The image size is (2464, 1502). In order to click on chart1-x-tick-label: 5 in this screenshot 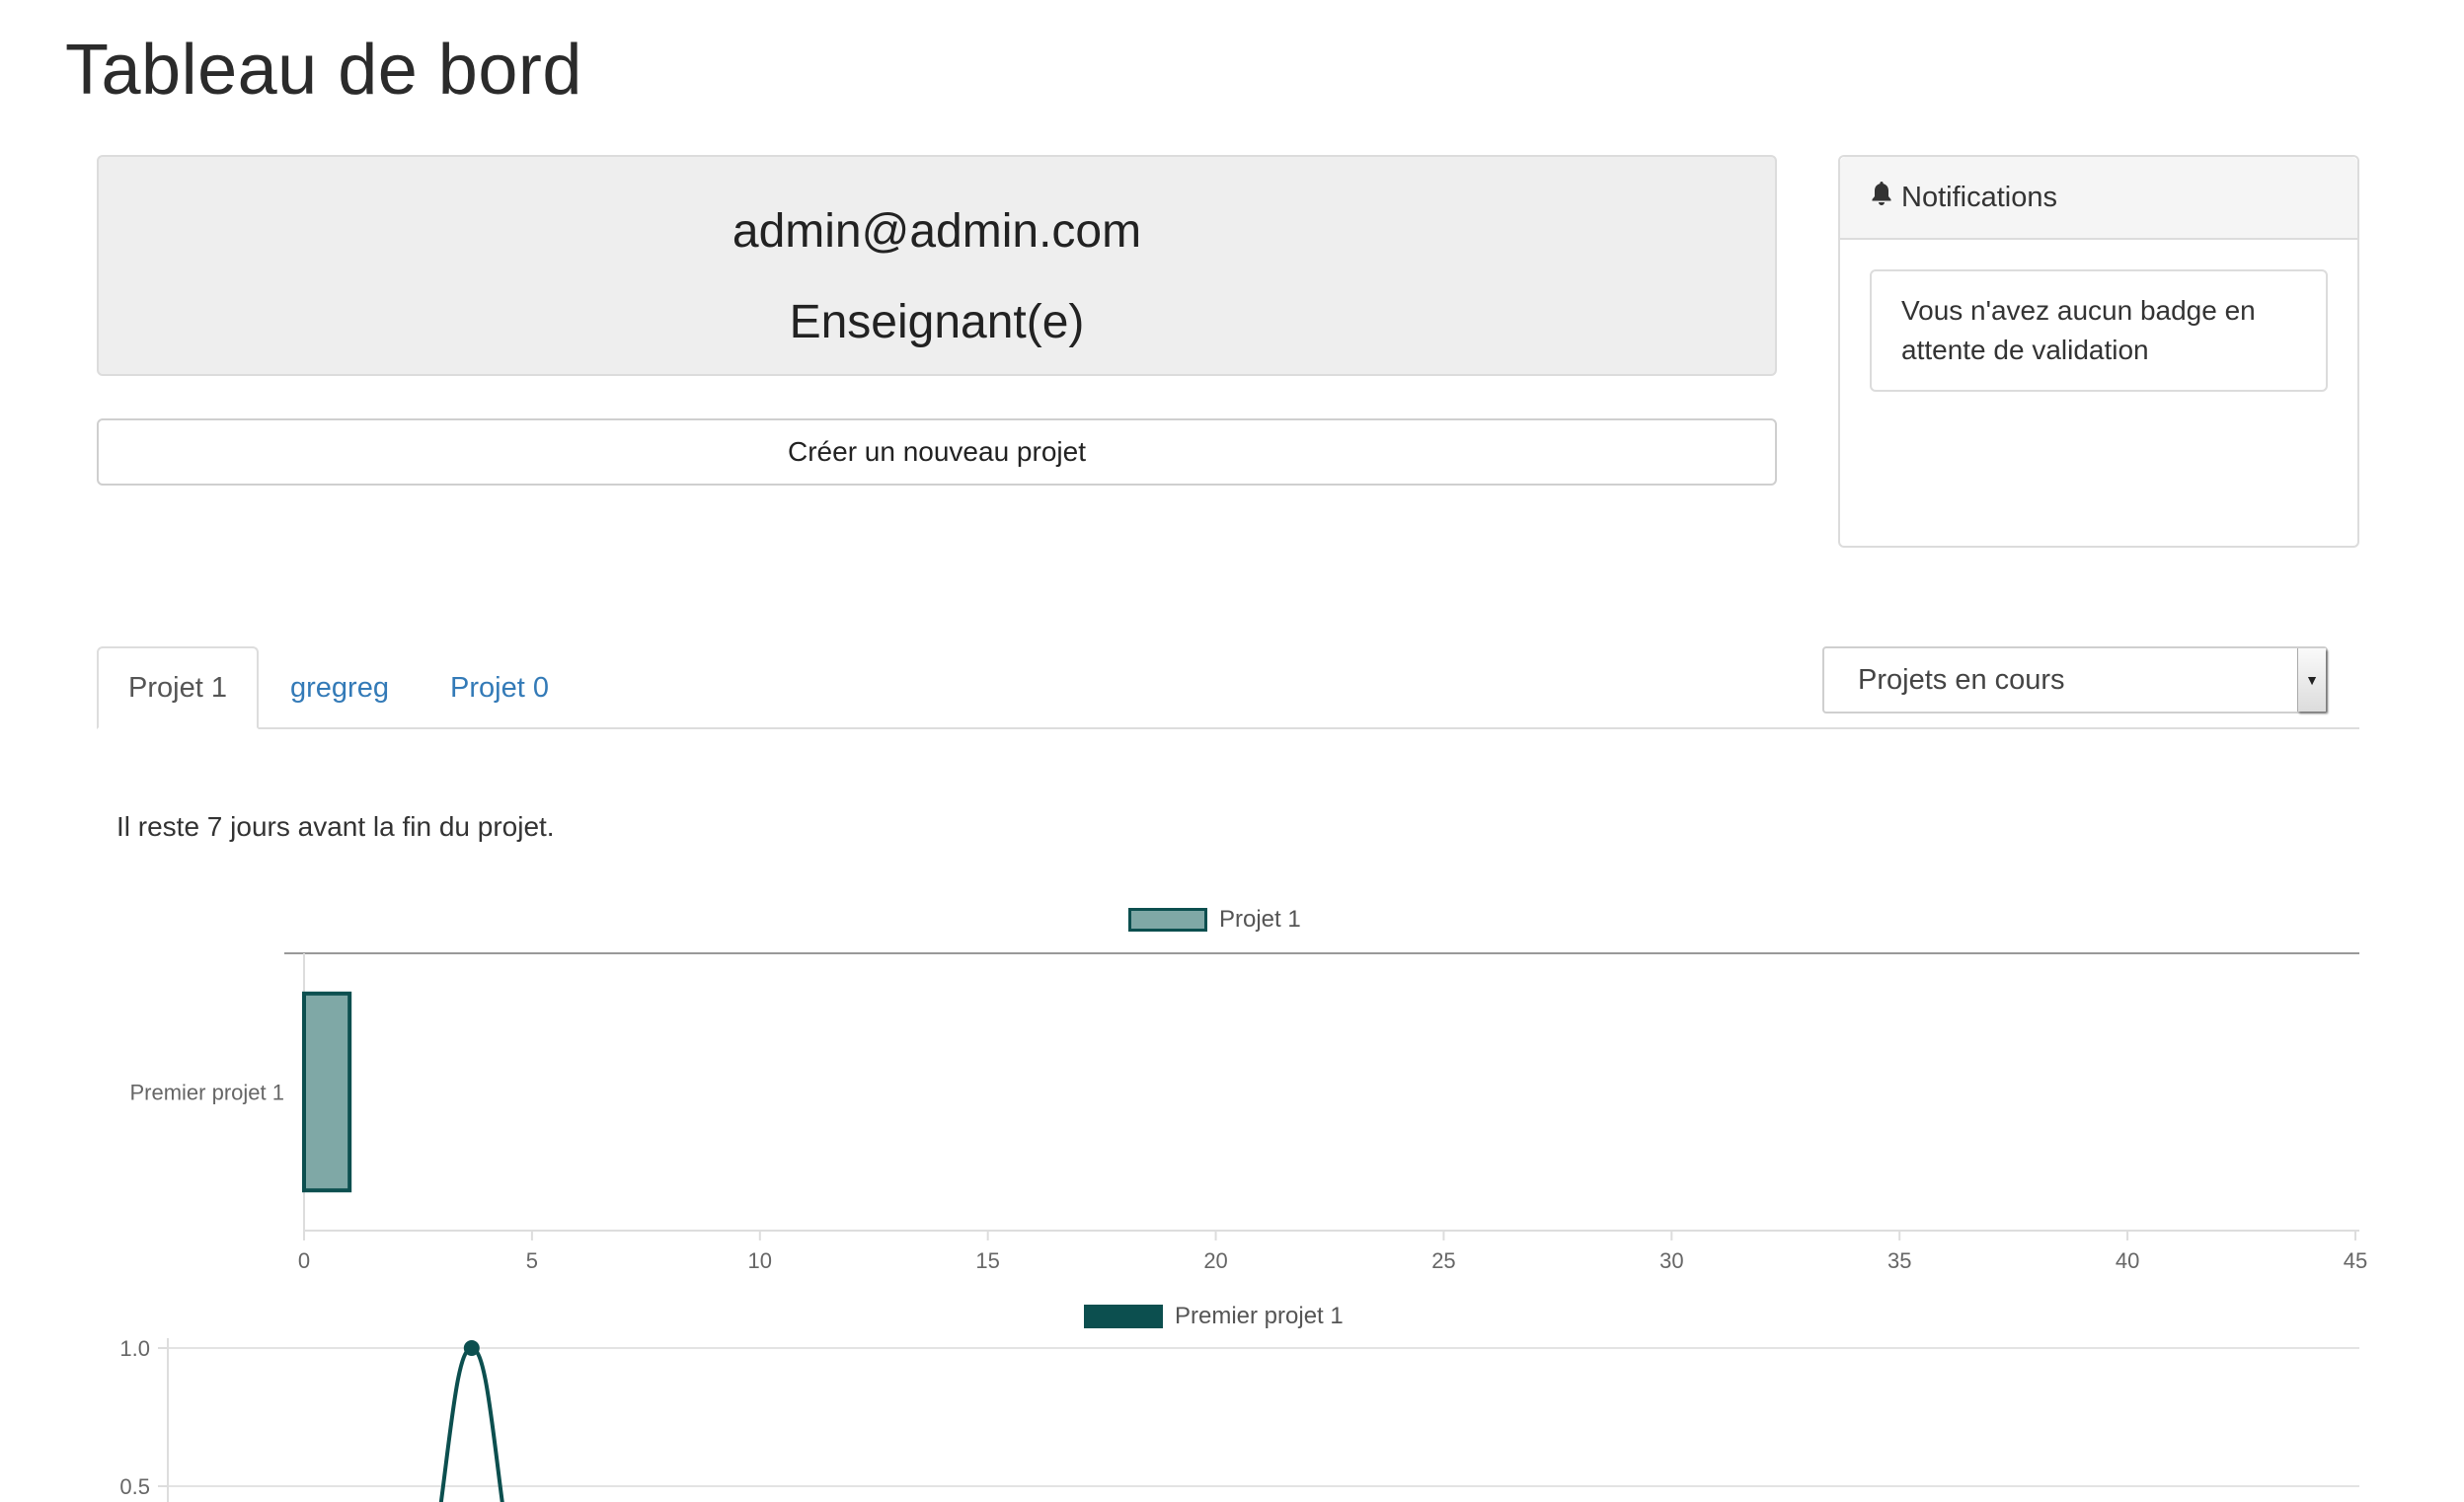, I will do `click(532, 1260)`.